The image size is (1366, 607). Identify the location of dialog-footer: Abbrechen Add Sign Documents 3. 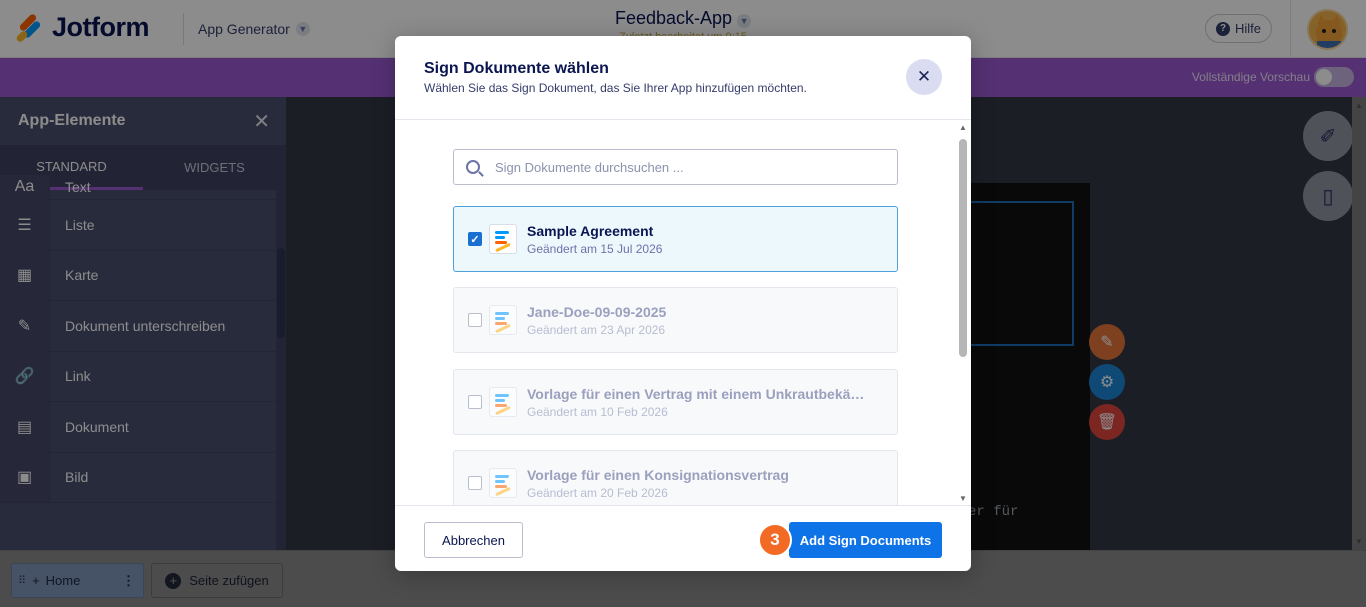
(683, 538).